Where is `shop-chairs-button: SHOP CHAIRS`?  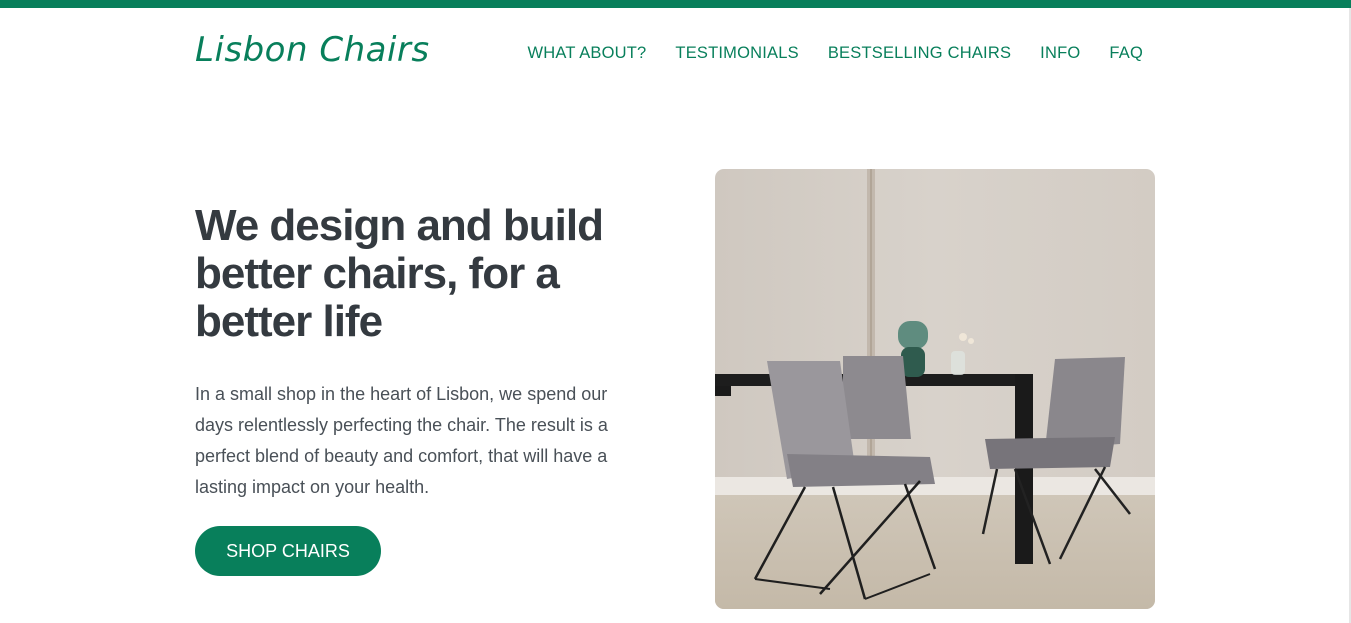 shop-chairs-button: SHOP CHAIRS is located at coordinates (288, 551).